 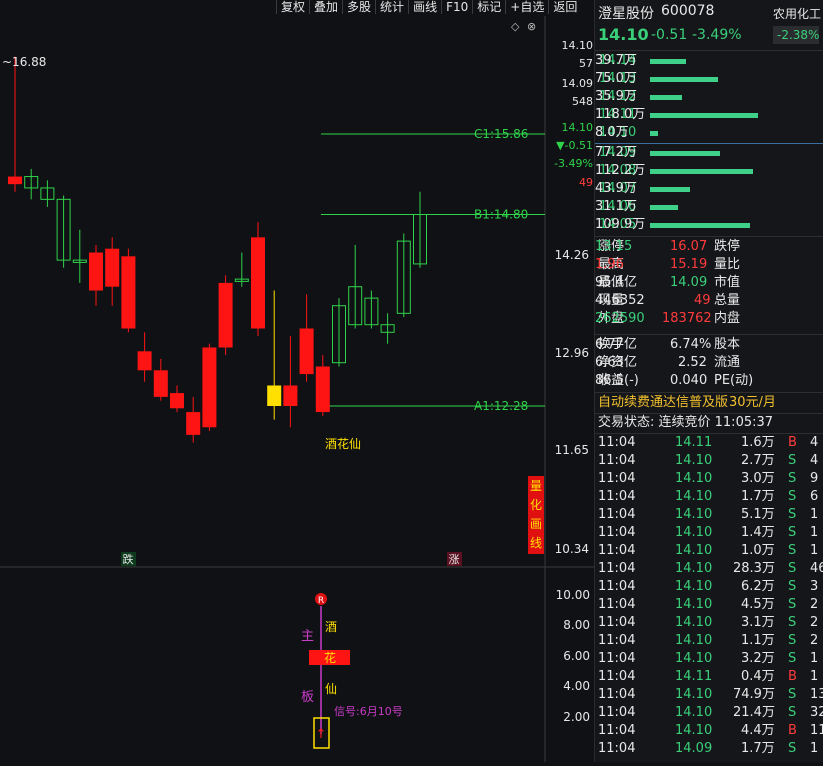 What do you see at coordinates (536, 486) in the screenshot?
I see `qhx-char-0: 量` at bounding box center [536, 486].